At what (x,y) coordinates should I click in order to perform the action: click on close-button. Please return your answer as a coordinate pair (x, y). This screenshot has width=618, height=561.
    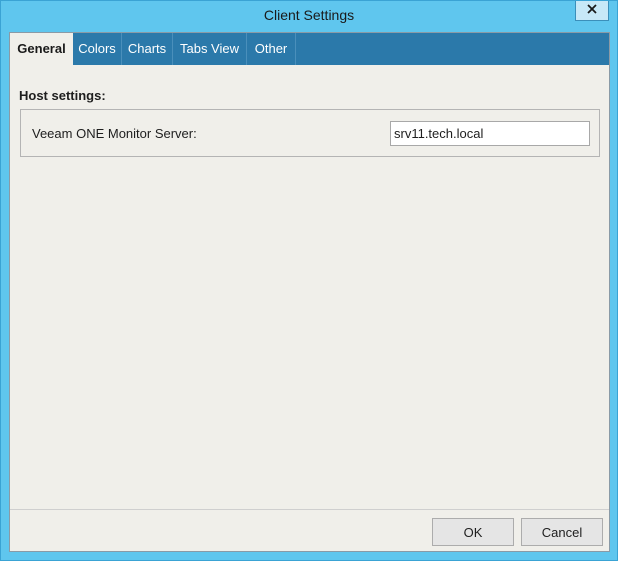
    Looking at the image, I should click on (592, 11).